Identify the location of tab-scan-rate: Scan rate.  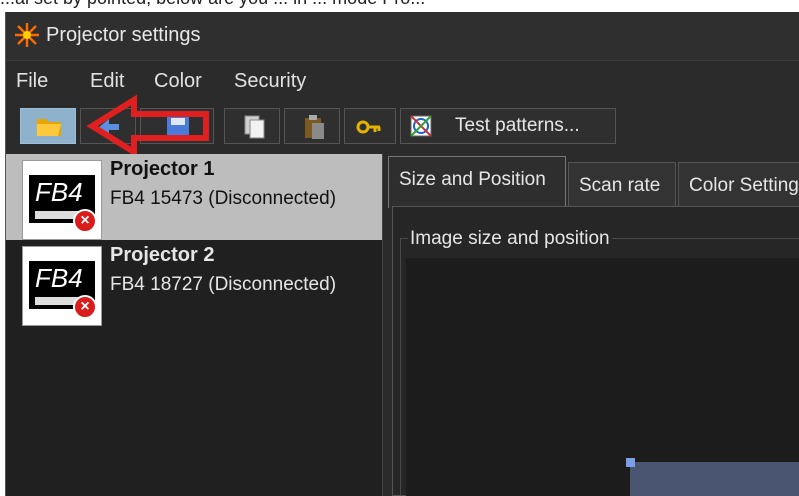
(622, 186).